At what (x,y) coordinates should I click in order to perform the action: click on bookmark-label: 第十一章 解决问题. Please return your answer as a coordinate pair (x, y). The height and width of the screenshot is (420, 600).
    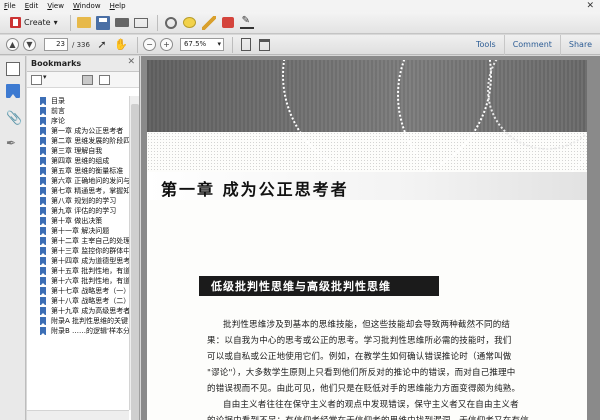
    Looking at the image, I should click on (80, 231).